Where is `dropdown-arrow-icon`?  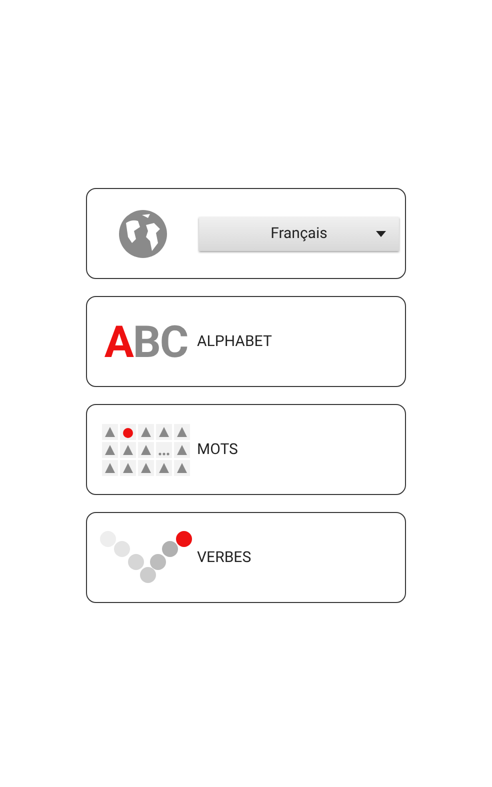 dropdown-arrow-icon is located at coordinates (381, 233).